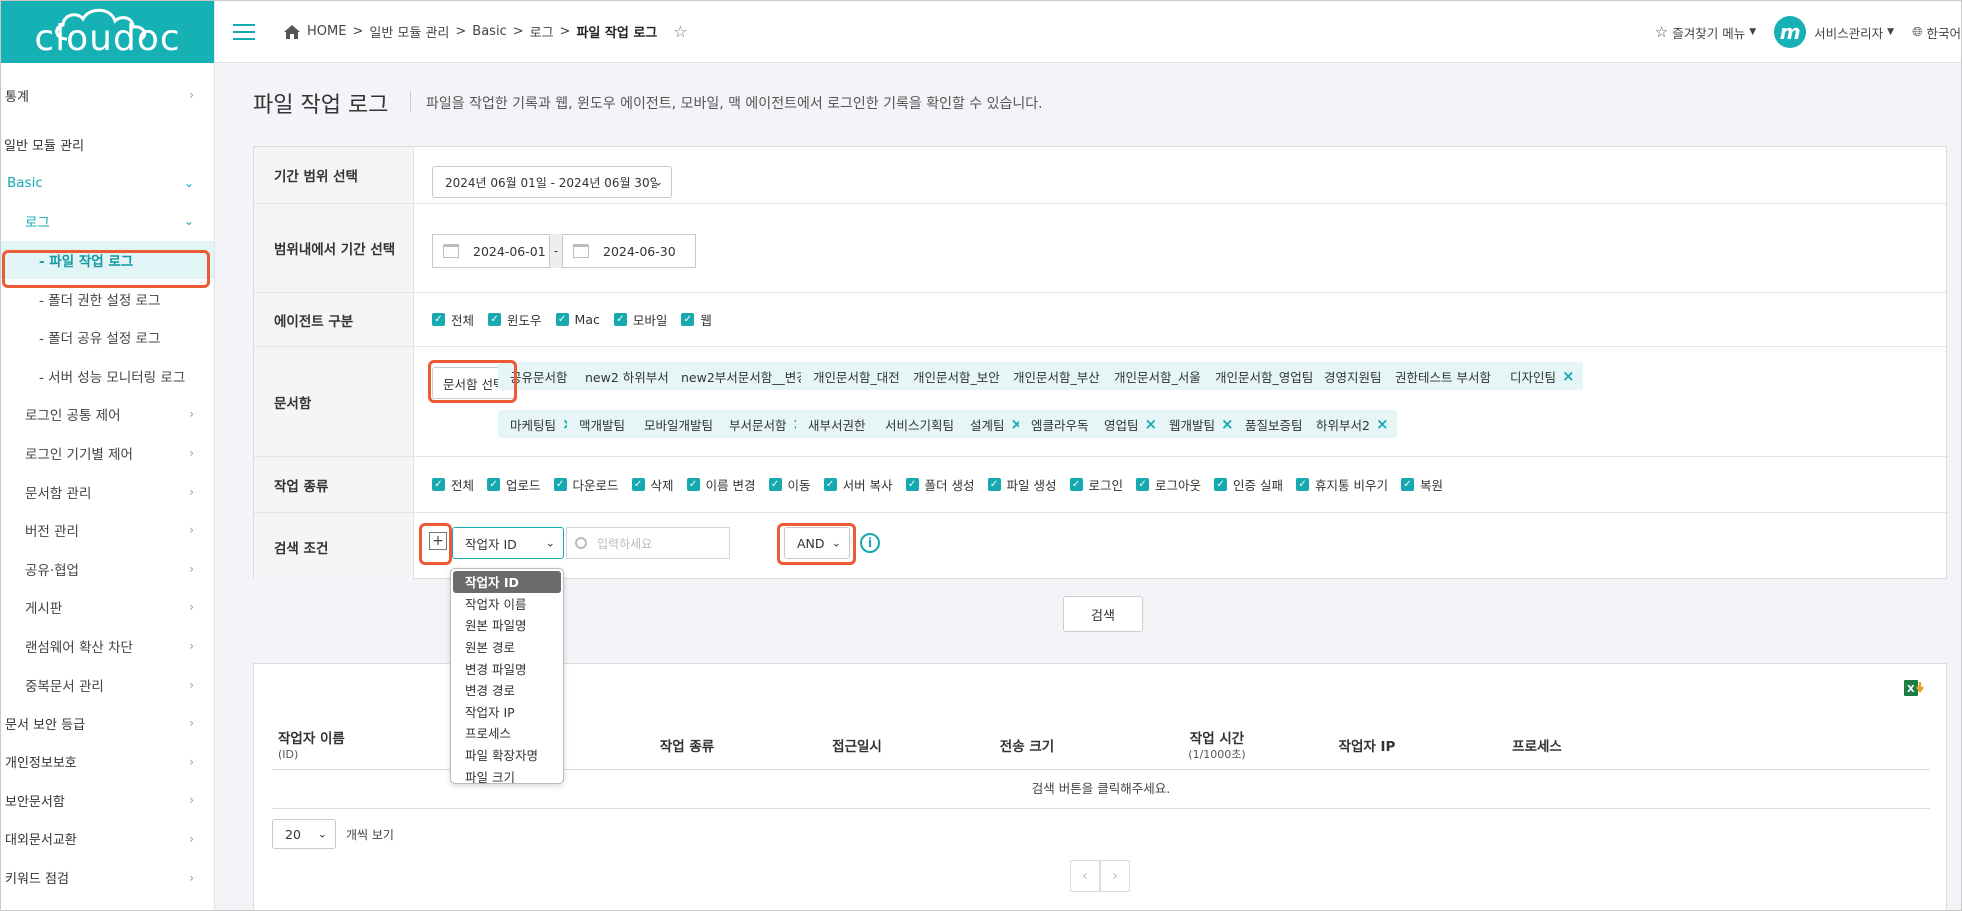 The width and height of the screenshot is (1962, 911). What do you see at coordinates (507, 582) in the screenshot?
I see `dropdown-option: 작업자 ID` at bounding box center [507, 582].